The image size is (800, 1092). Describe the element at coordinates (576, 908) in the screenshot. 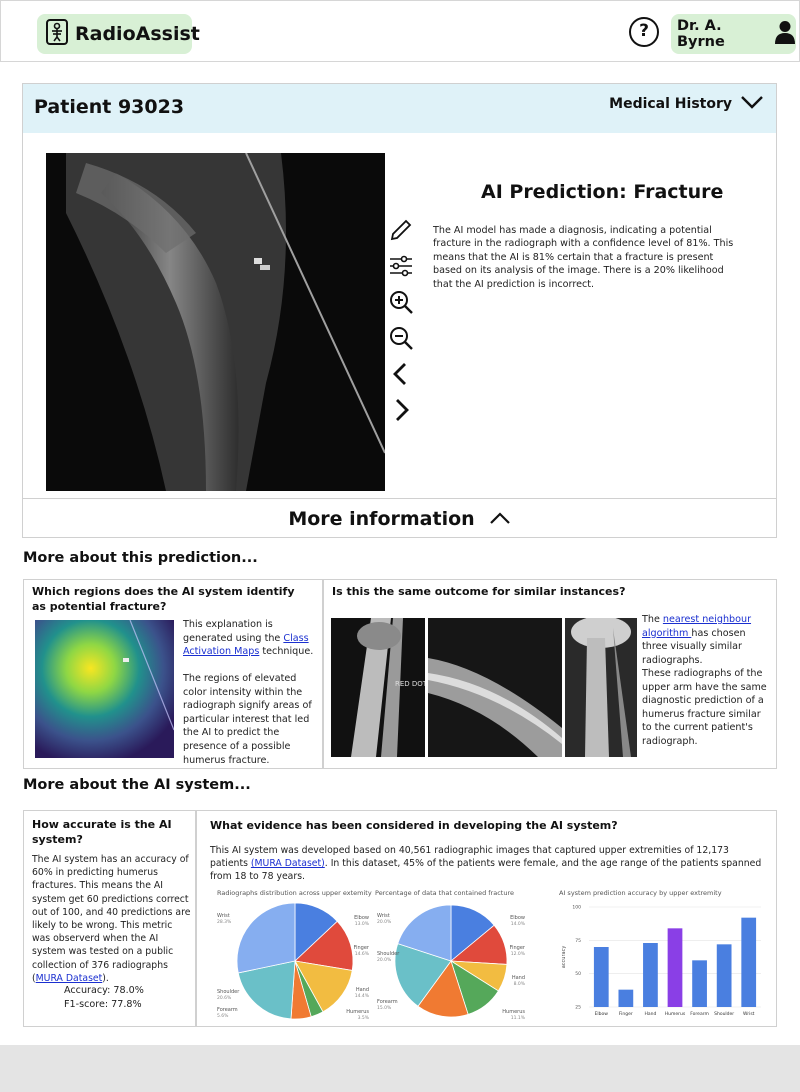

I see `y-tick-label: 100` at that location.